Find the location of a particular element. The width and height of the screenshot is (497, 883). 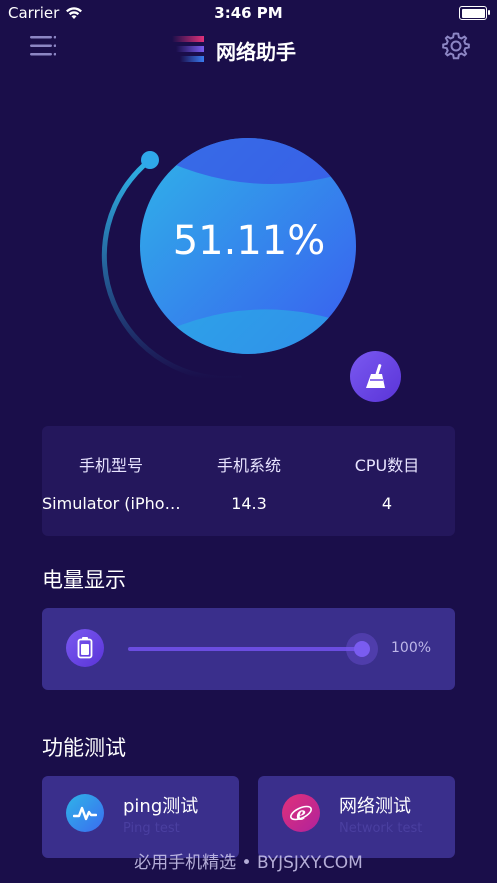

browser-e-icon: e is located at coordinates (301, 813).